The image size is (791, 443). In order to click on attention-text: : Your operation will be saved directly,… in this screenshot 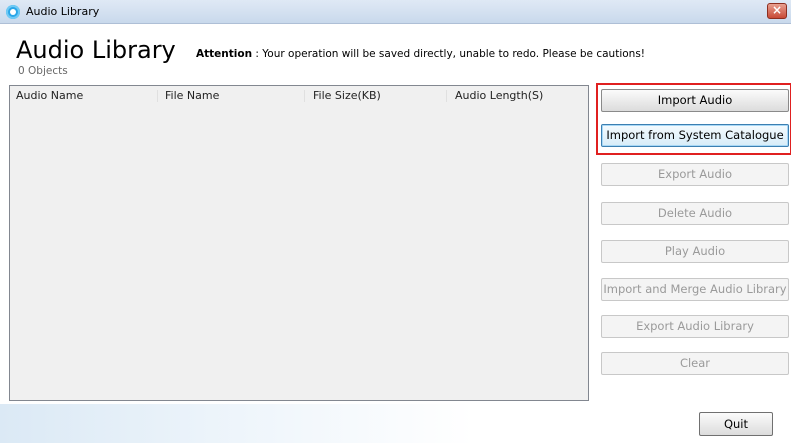, I will do `click(448, 54)`.